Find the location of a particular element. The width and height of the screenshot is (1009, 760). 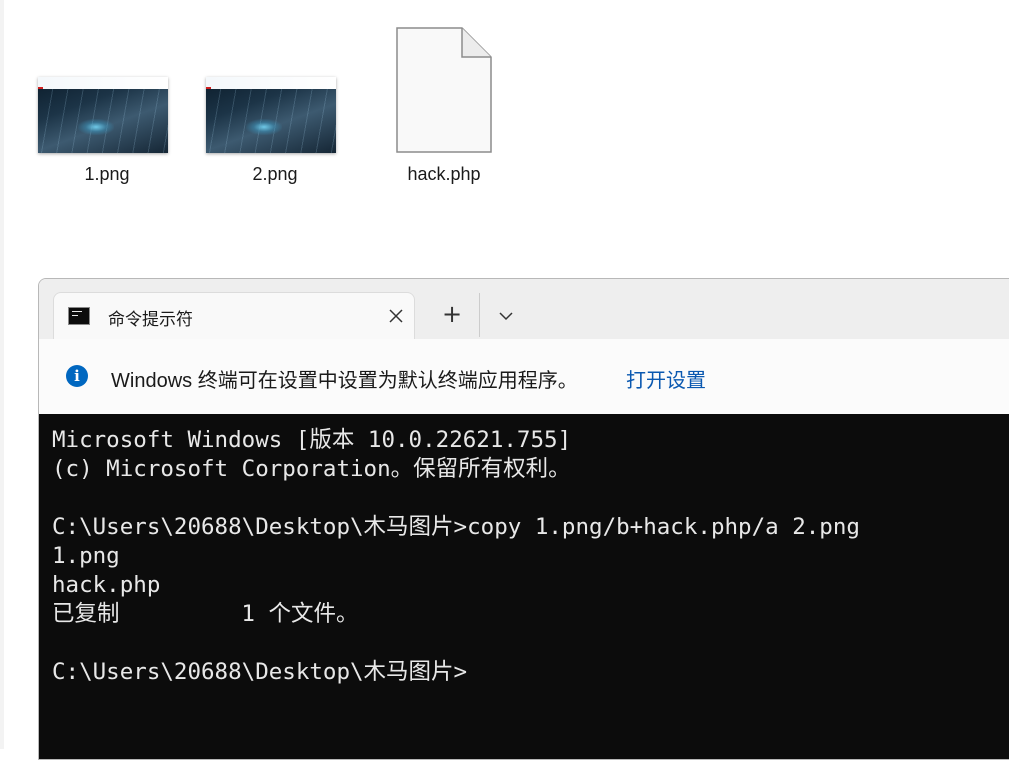

close-icon is located at coordinates (396, 316).